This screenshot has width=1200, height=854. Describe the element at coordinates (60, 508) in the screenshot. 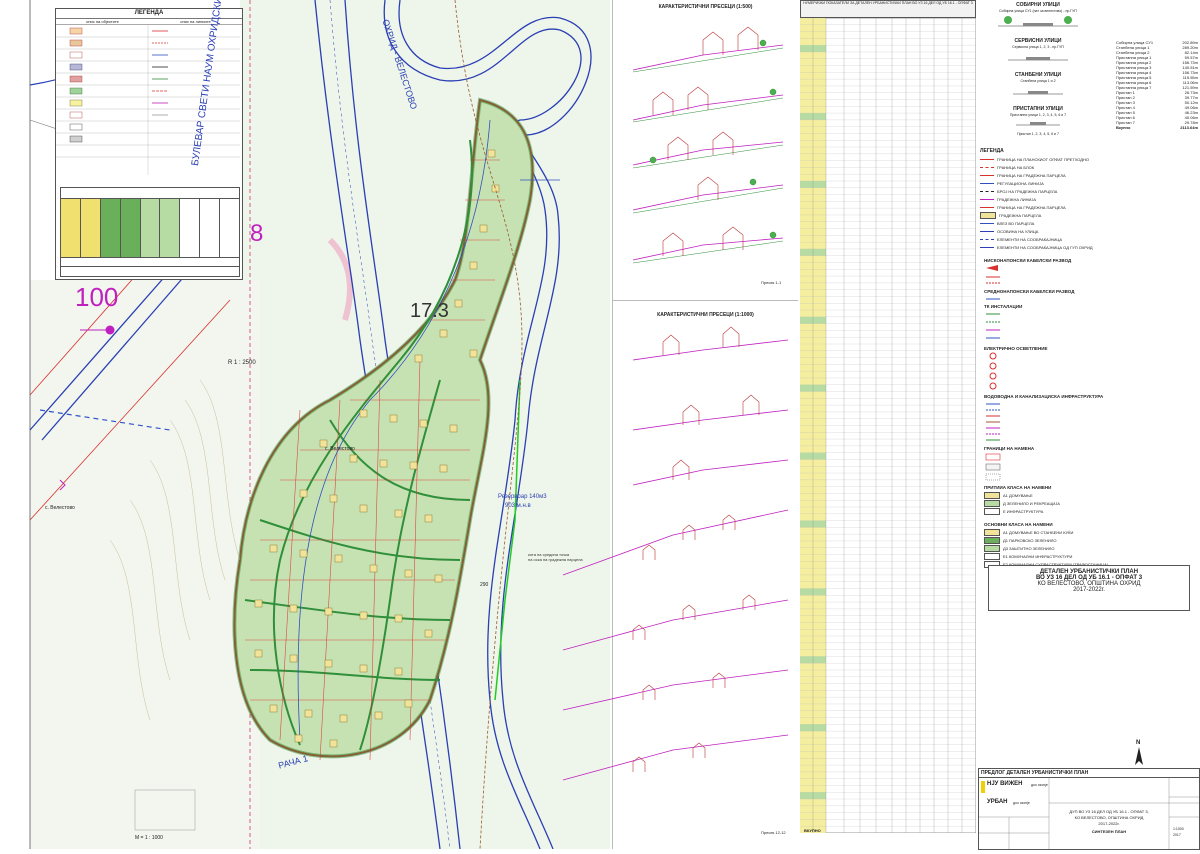

I see `village-label: с. Велестово` at that location.